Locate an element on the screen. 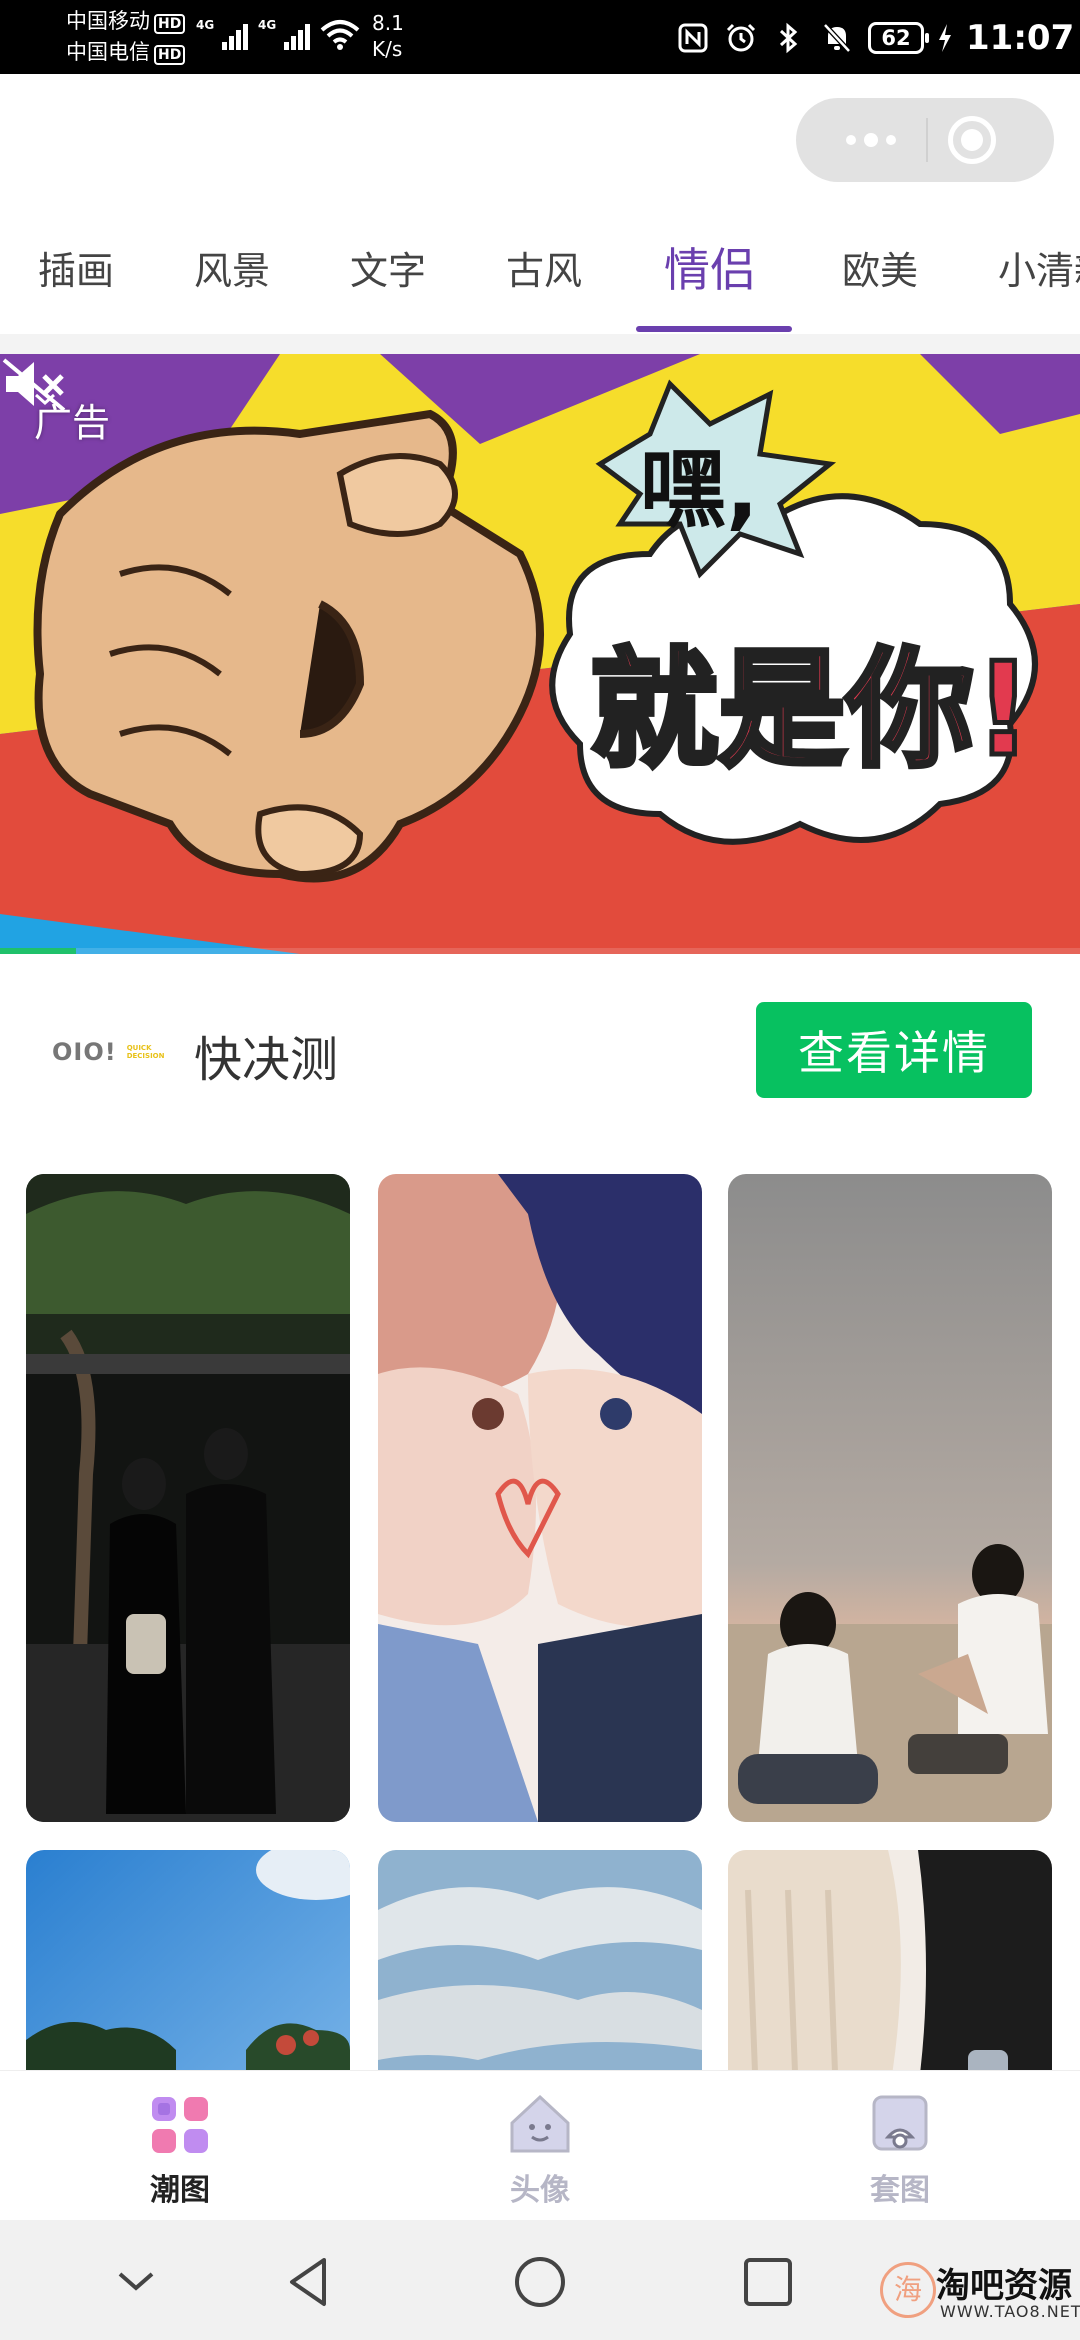  set-album-icon is located at coordinates (900, 2123).